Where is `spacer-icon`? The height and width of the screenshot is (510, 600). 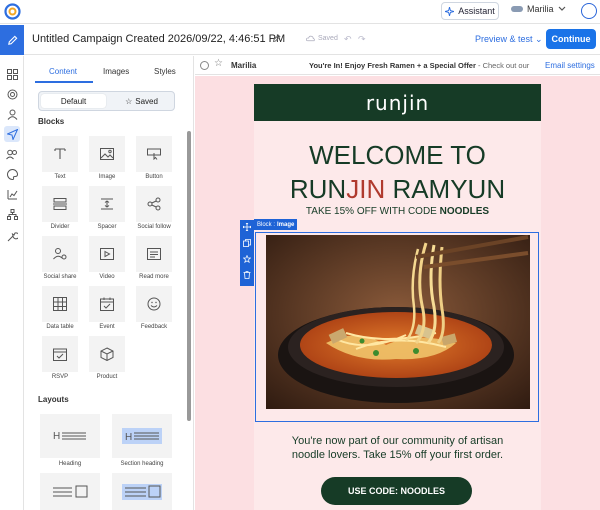 spacer-icon is located at coordinates (107, 204).